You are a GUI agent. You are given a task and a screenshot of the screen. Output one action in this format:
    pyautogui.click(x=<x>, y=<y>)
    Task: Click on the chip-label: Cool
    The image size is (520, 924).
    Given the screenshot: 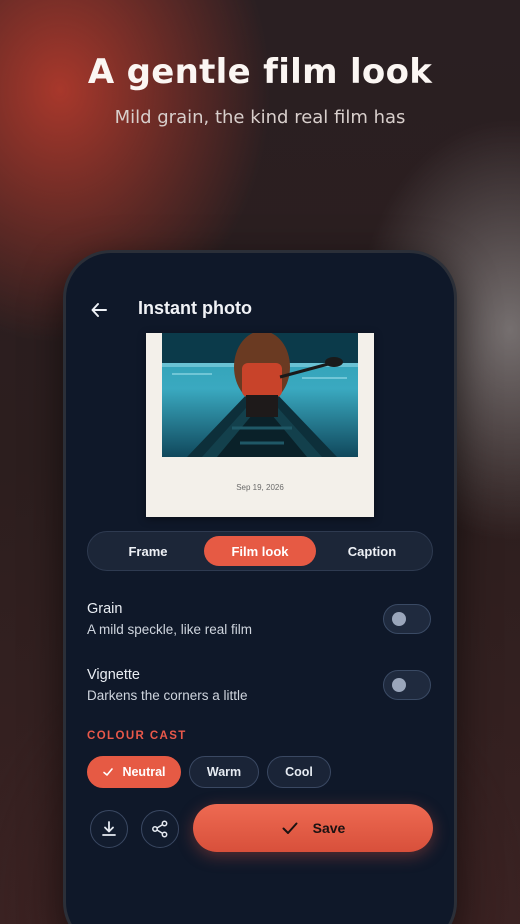 What is the action you would take?
    pyautogui.click(x=299, y=772)
    